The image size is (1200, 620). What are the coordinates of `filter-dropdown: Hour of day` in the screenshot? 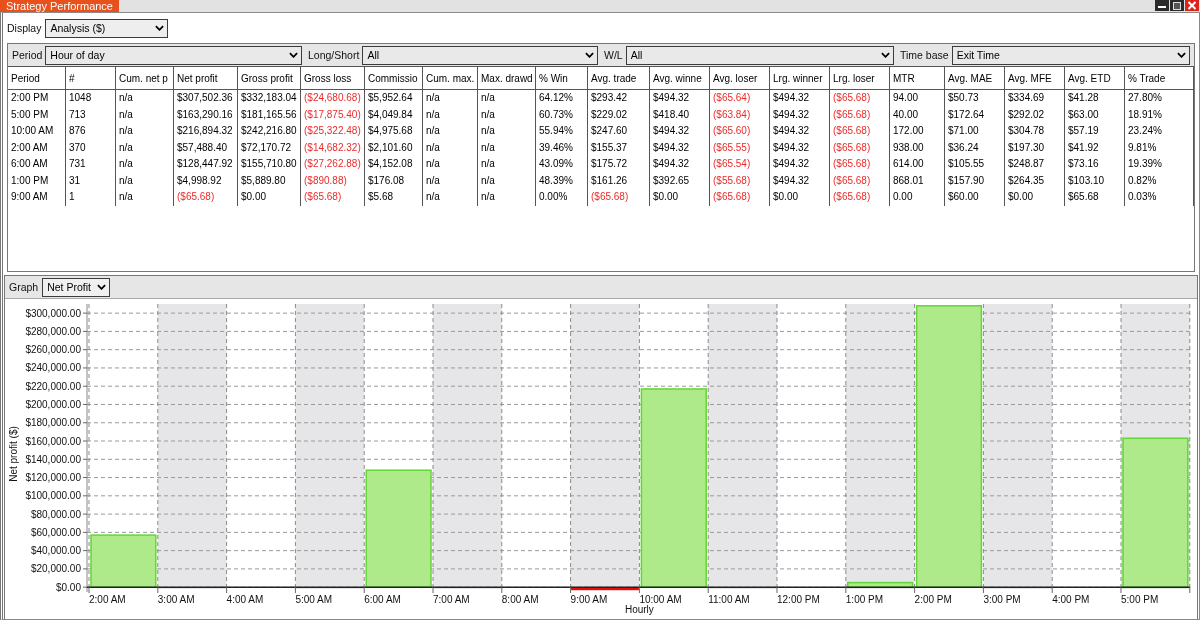 It's located at (173, 55).